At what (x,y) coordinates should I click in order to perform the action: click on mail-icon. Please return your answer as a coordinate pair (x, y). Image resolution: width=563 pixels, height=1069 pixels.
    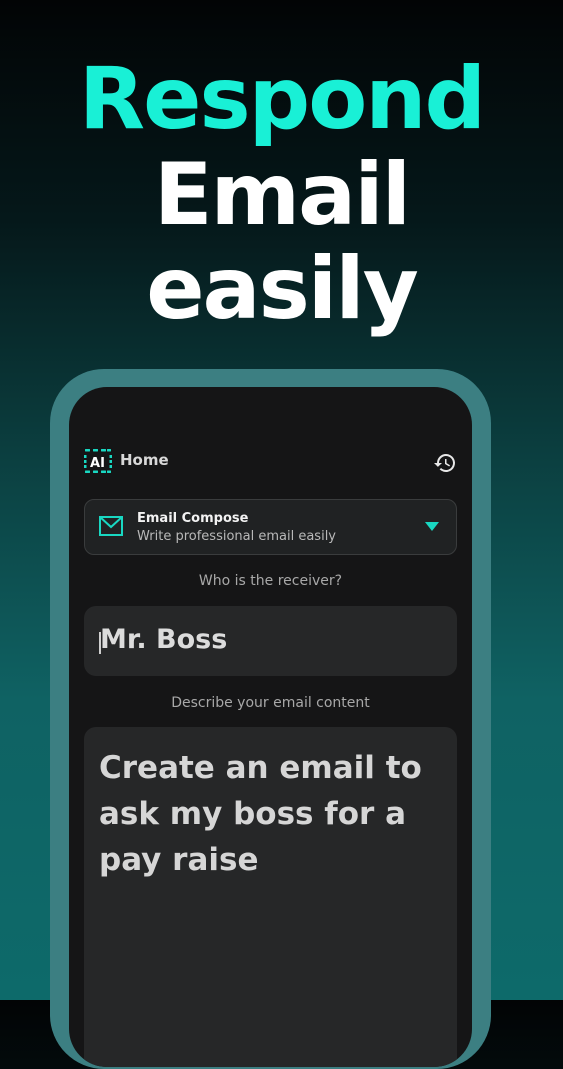
    Looking at the image, I should click on (111, 526).